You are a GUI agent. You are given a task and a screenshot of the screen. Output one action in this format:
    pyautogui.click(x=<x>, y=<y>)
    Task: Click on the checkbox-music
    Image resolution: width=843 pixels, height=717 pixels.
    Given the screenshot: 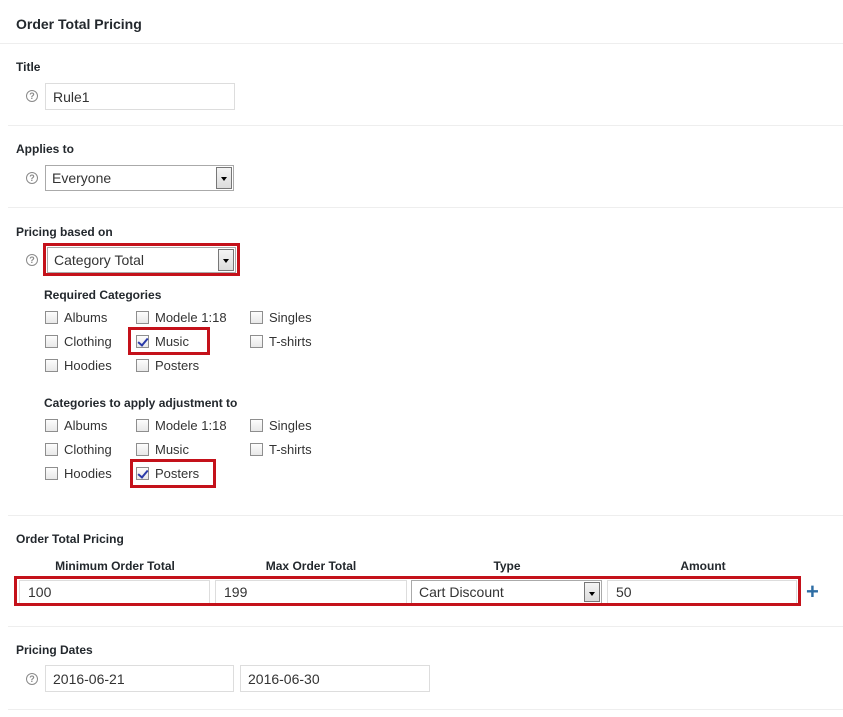 What is the action you would take?
    pyautogui.click(x=142, y=449)
    